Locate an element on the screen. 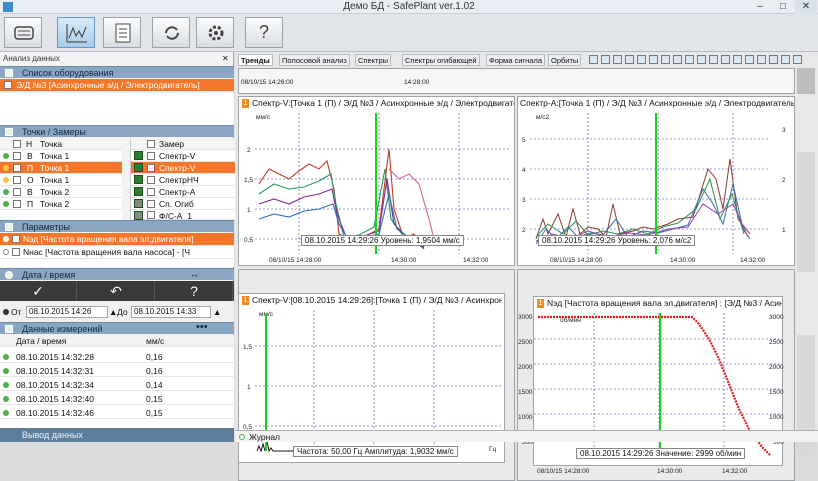 The height and width of the screenshot is (481, 818). y-unit: м/с2 is located at coordinates (543, 117).